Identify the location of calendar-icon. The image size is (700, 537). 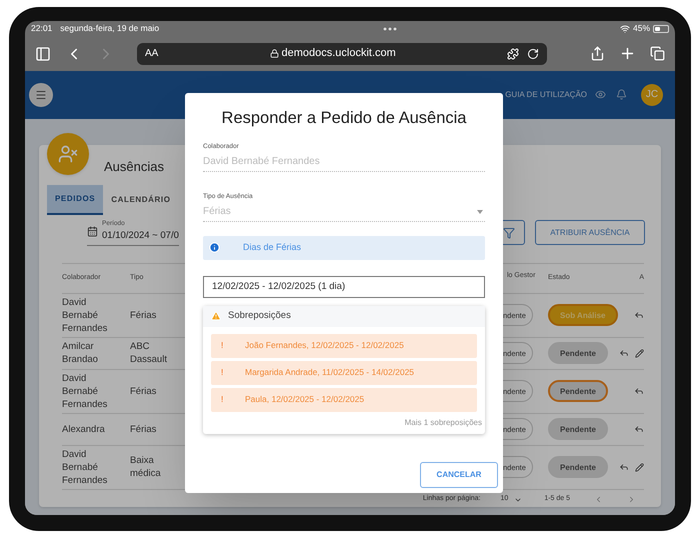
(92, 231).